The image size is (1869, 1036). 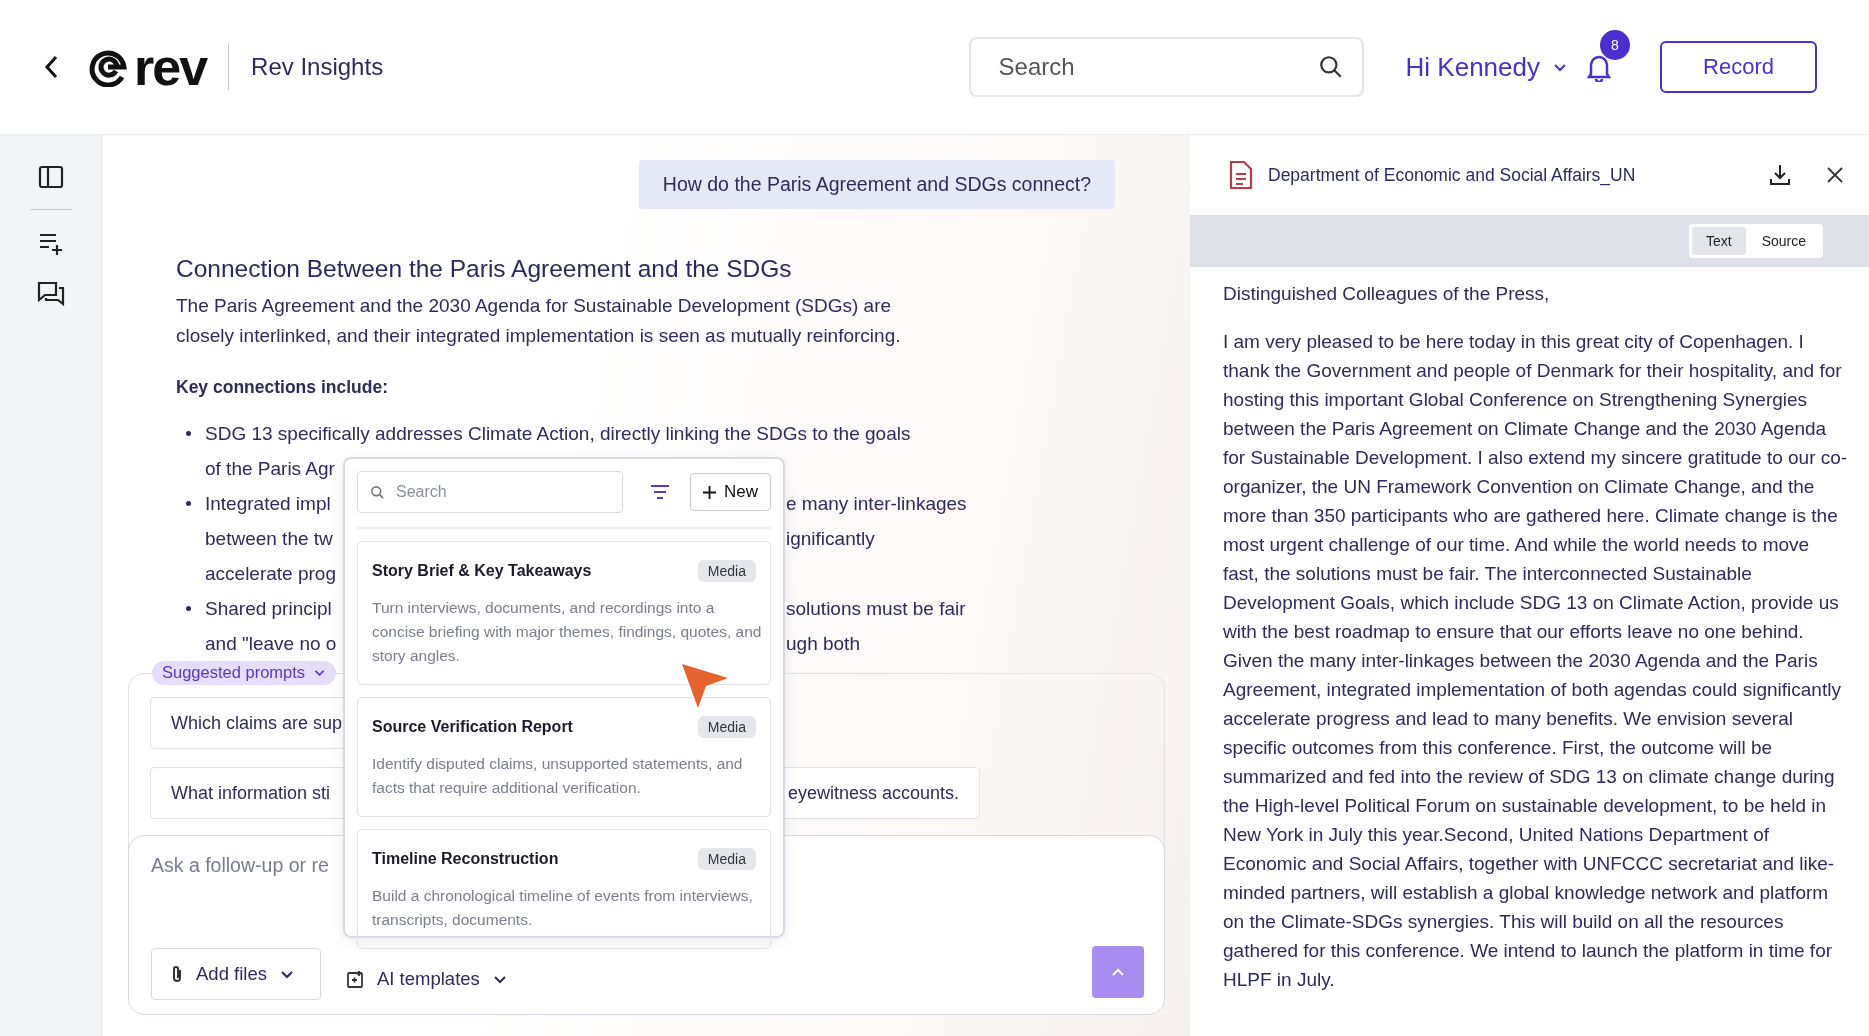 I want to click on template-description: Turn interviews, documents, and recordings into a concise briefing with major themes, findings, quotes, and story angles., so click(x=567, y=632).